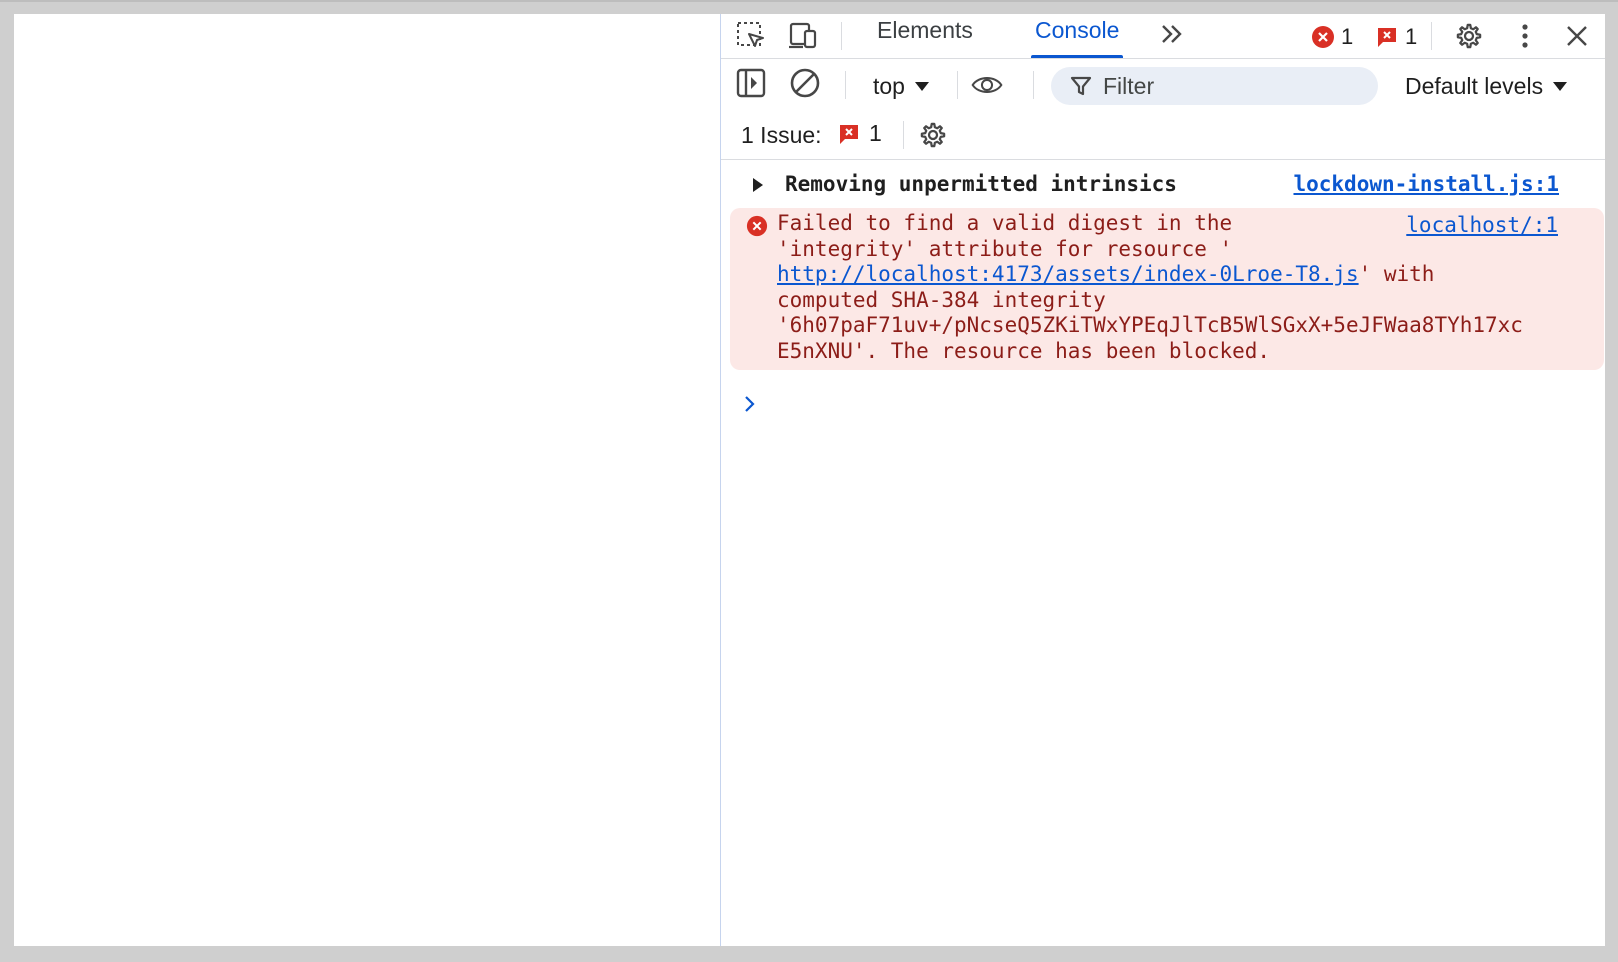 This screenshot has height=962, width=1618. Describe the element at coordinates (1172, 37) in the screenshot. I see `more-tabs-icon` at that location.